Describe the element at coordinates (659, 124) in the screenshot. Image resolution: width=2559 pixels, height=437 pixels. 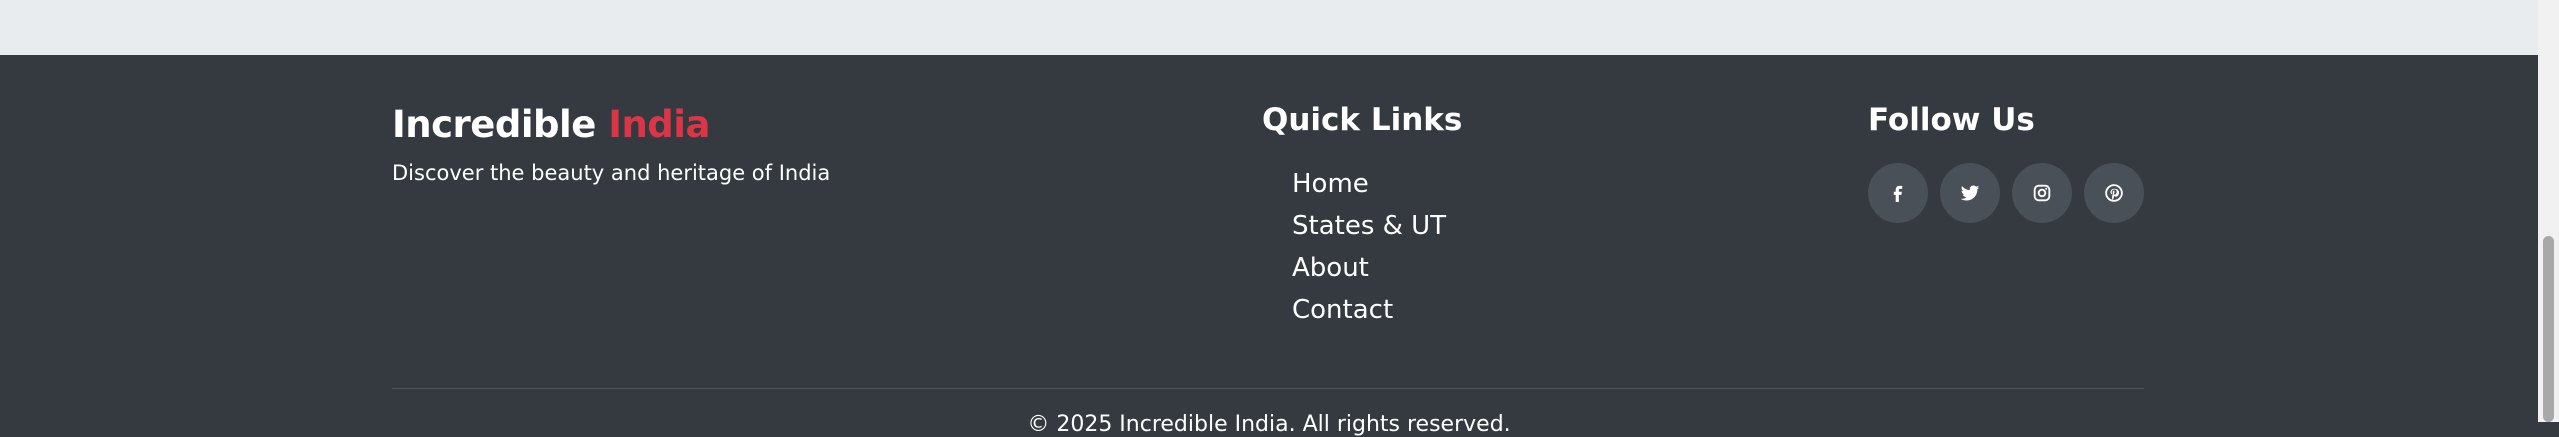
I see `brand-name-accent: India` at that location.